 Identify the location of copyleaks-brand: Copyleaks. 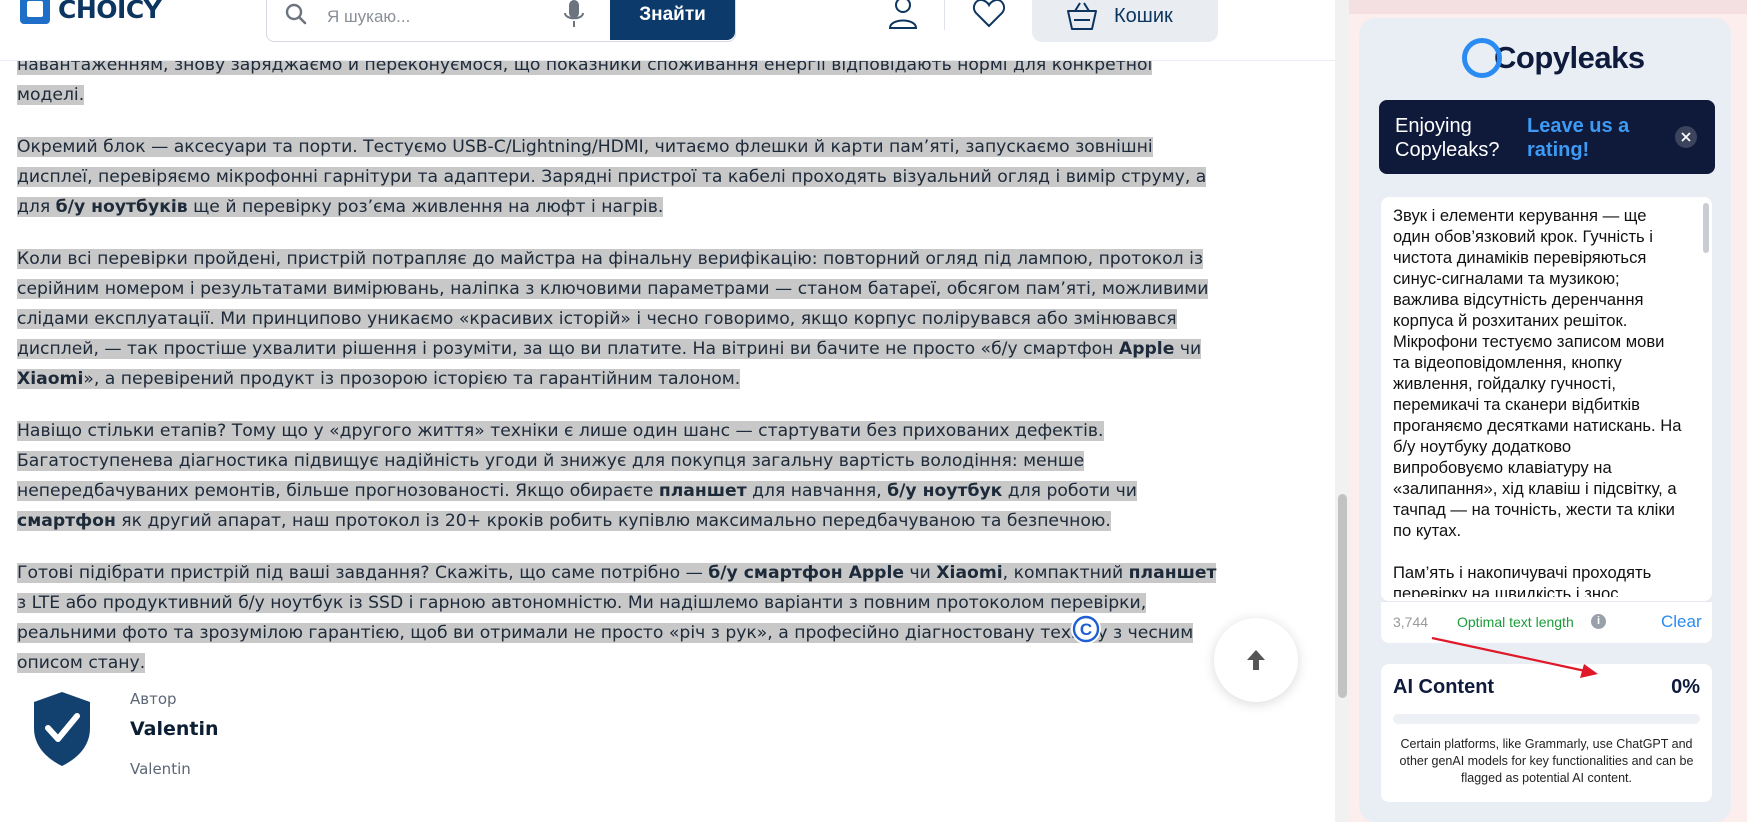
(1569, 57).